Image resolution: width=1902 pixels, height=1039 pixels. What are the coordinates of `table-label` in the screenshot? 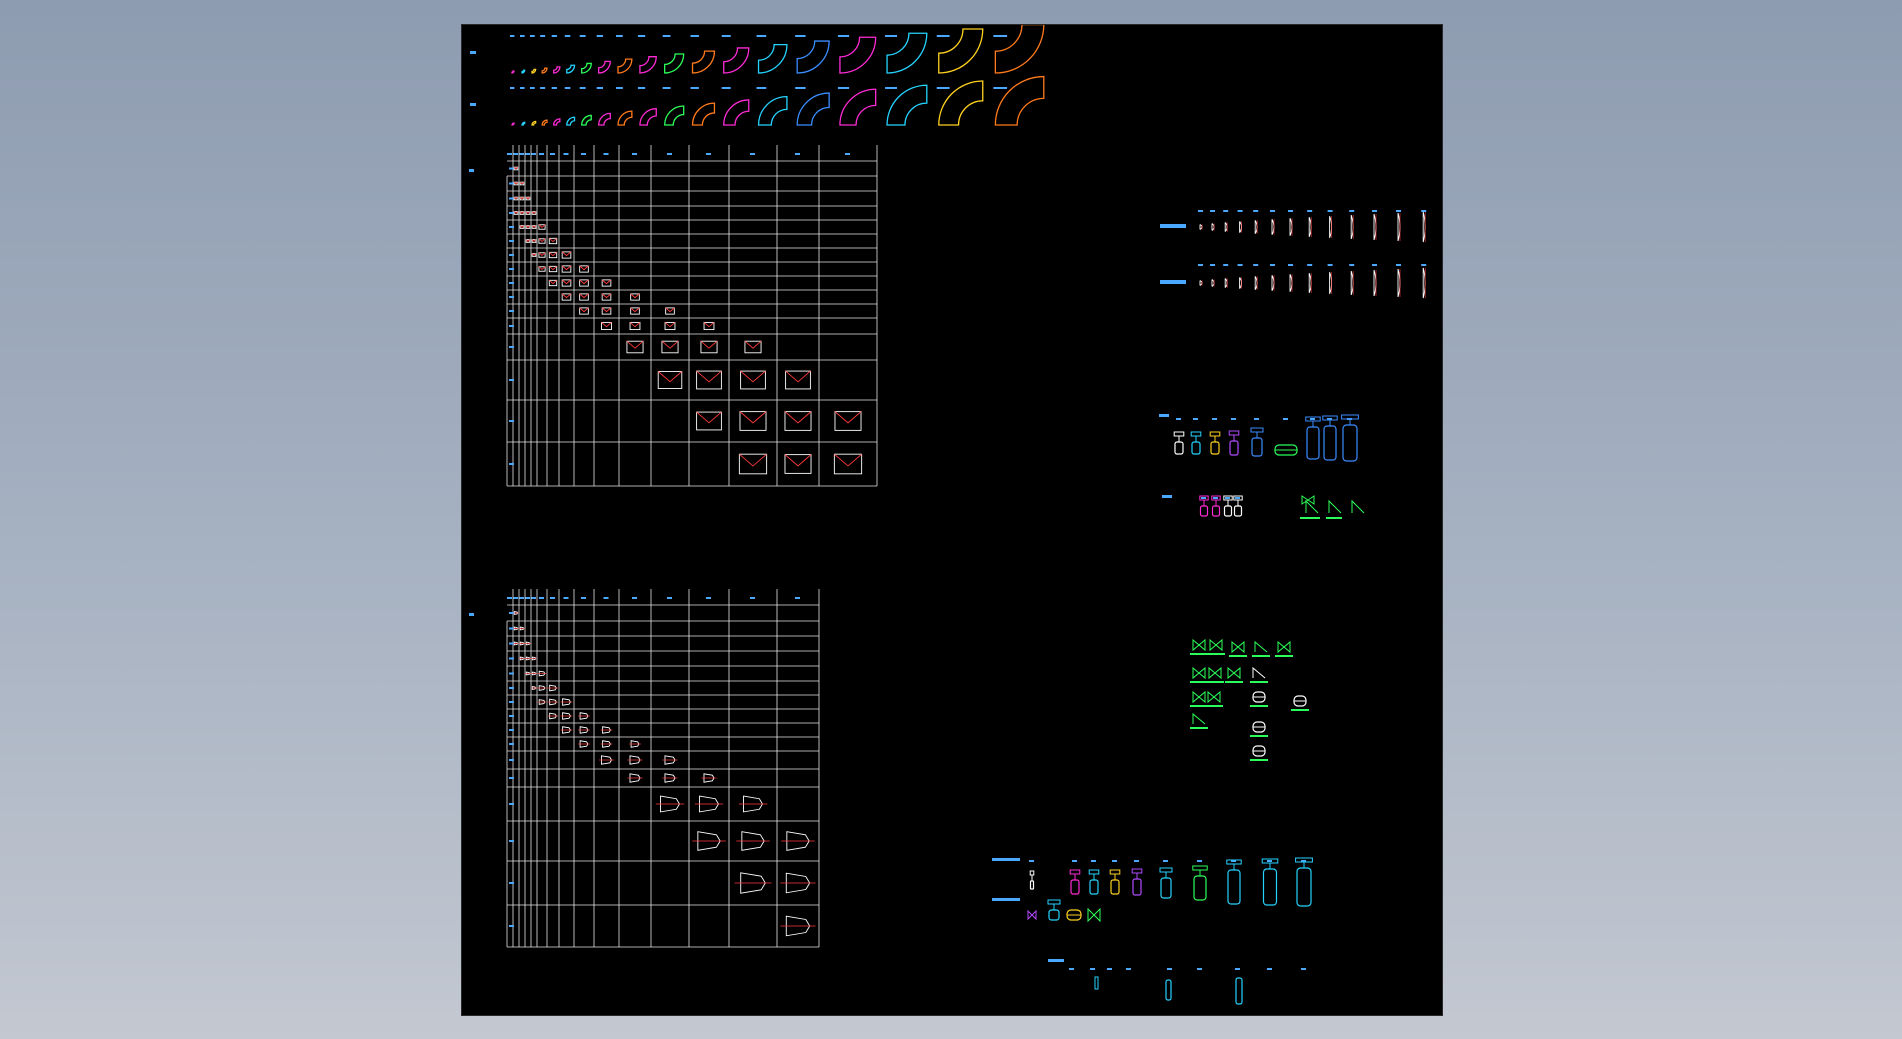 It's located at (471, 614).